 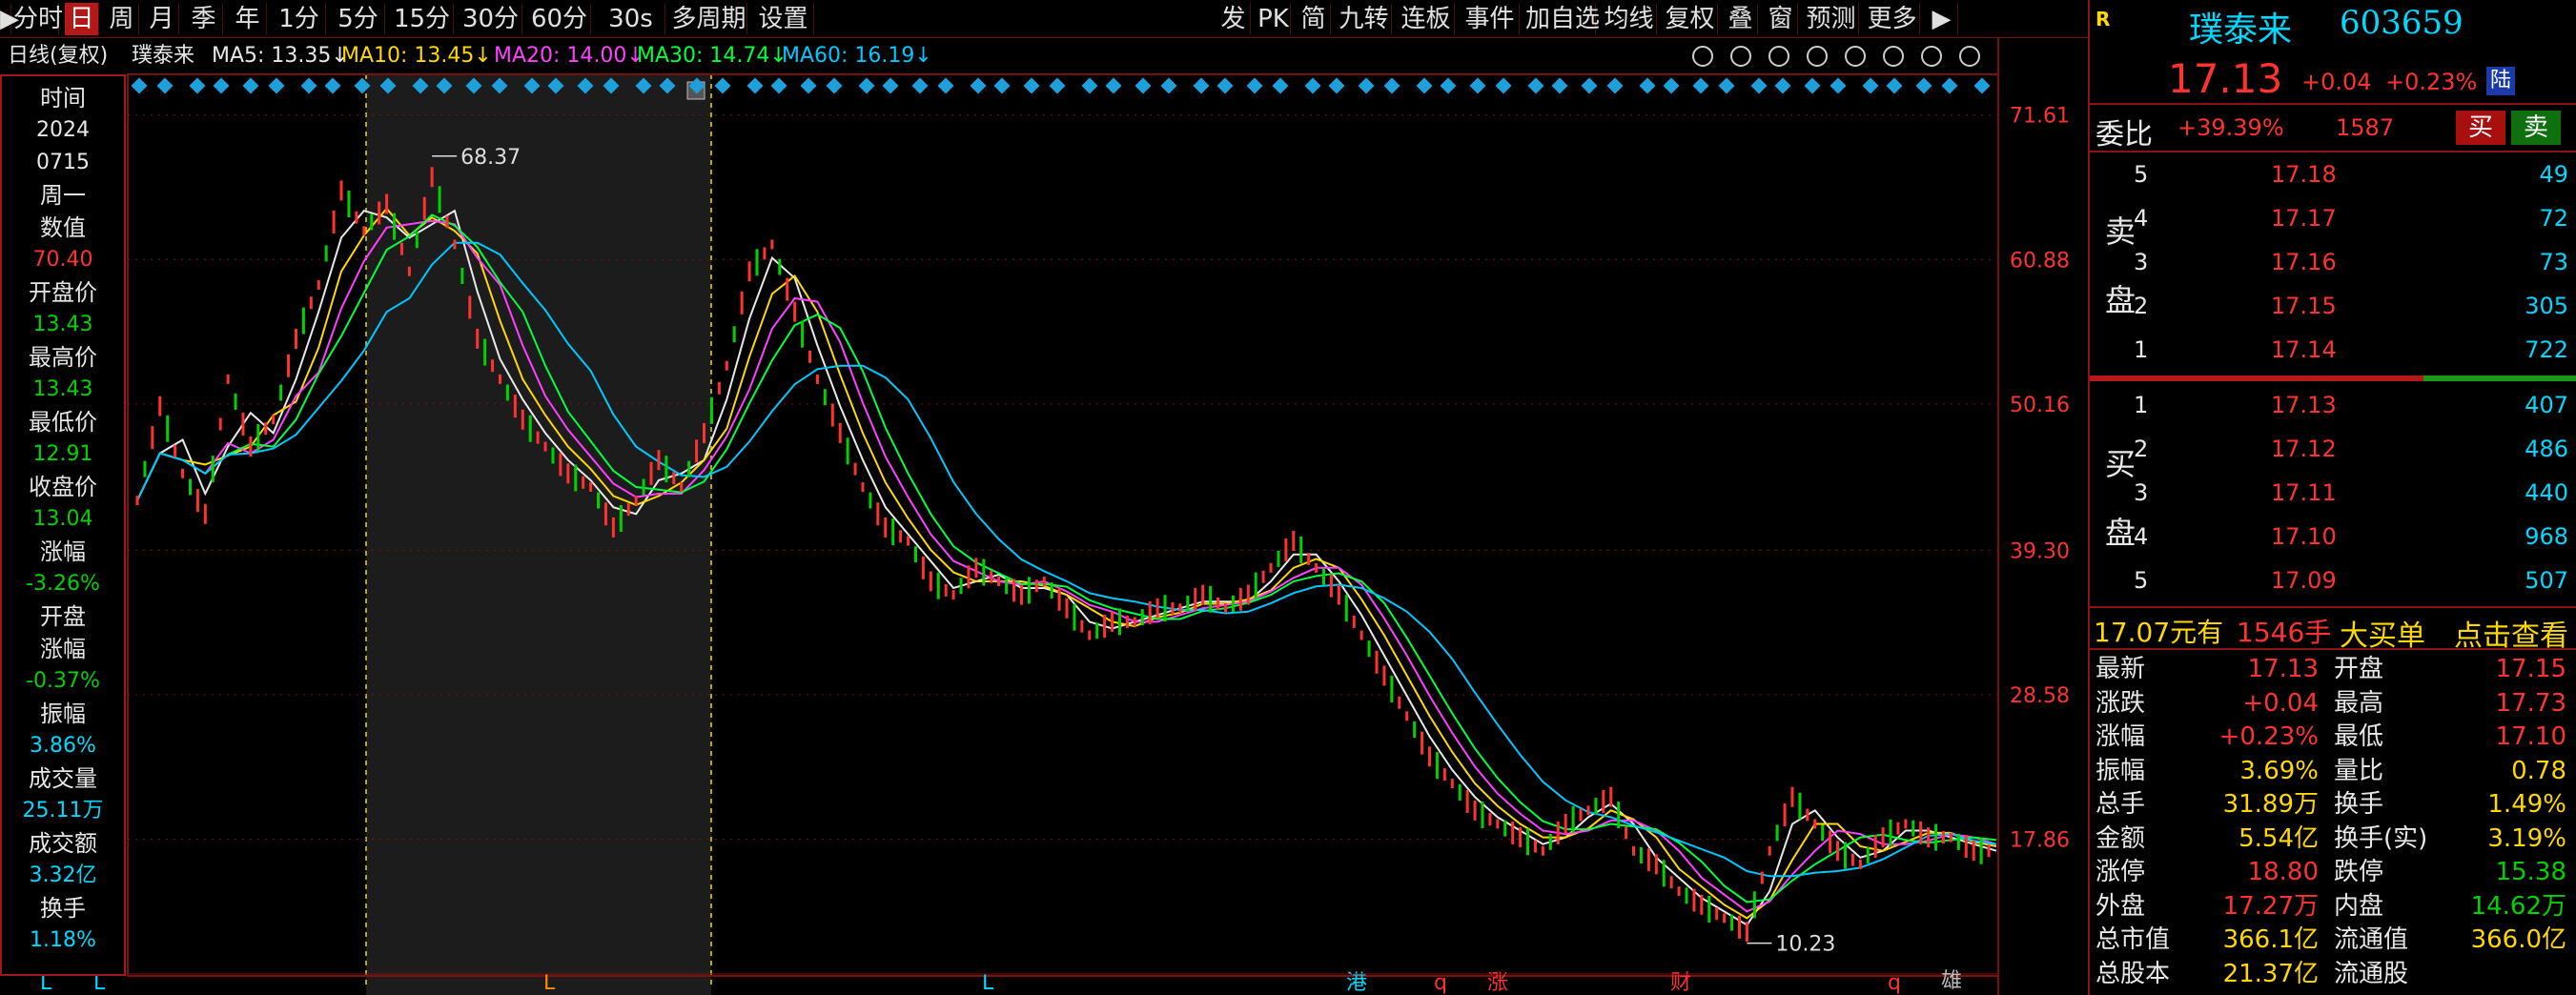 I want to click on level-index: 2, so click(x=2141, y=306).